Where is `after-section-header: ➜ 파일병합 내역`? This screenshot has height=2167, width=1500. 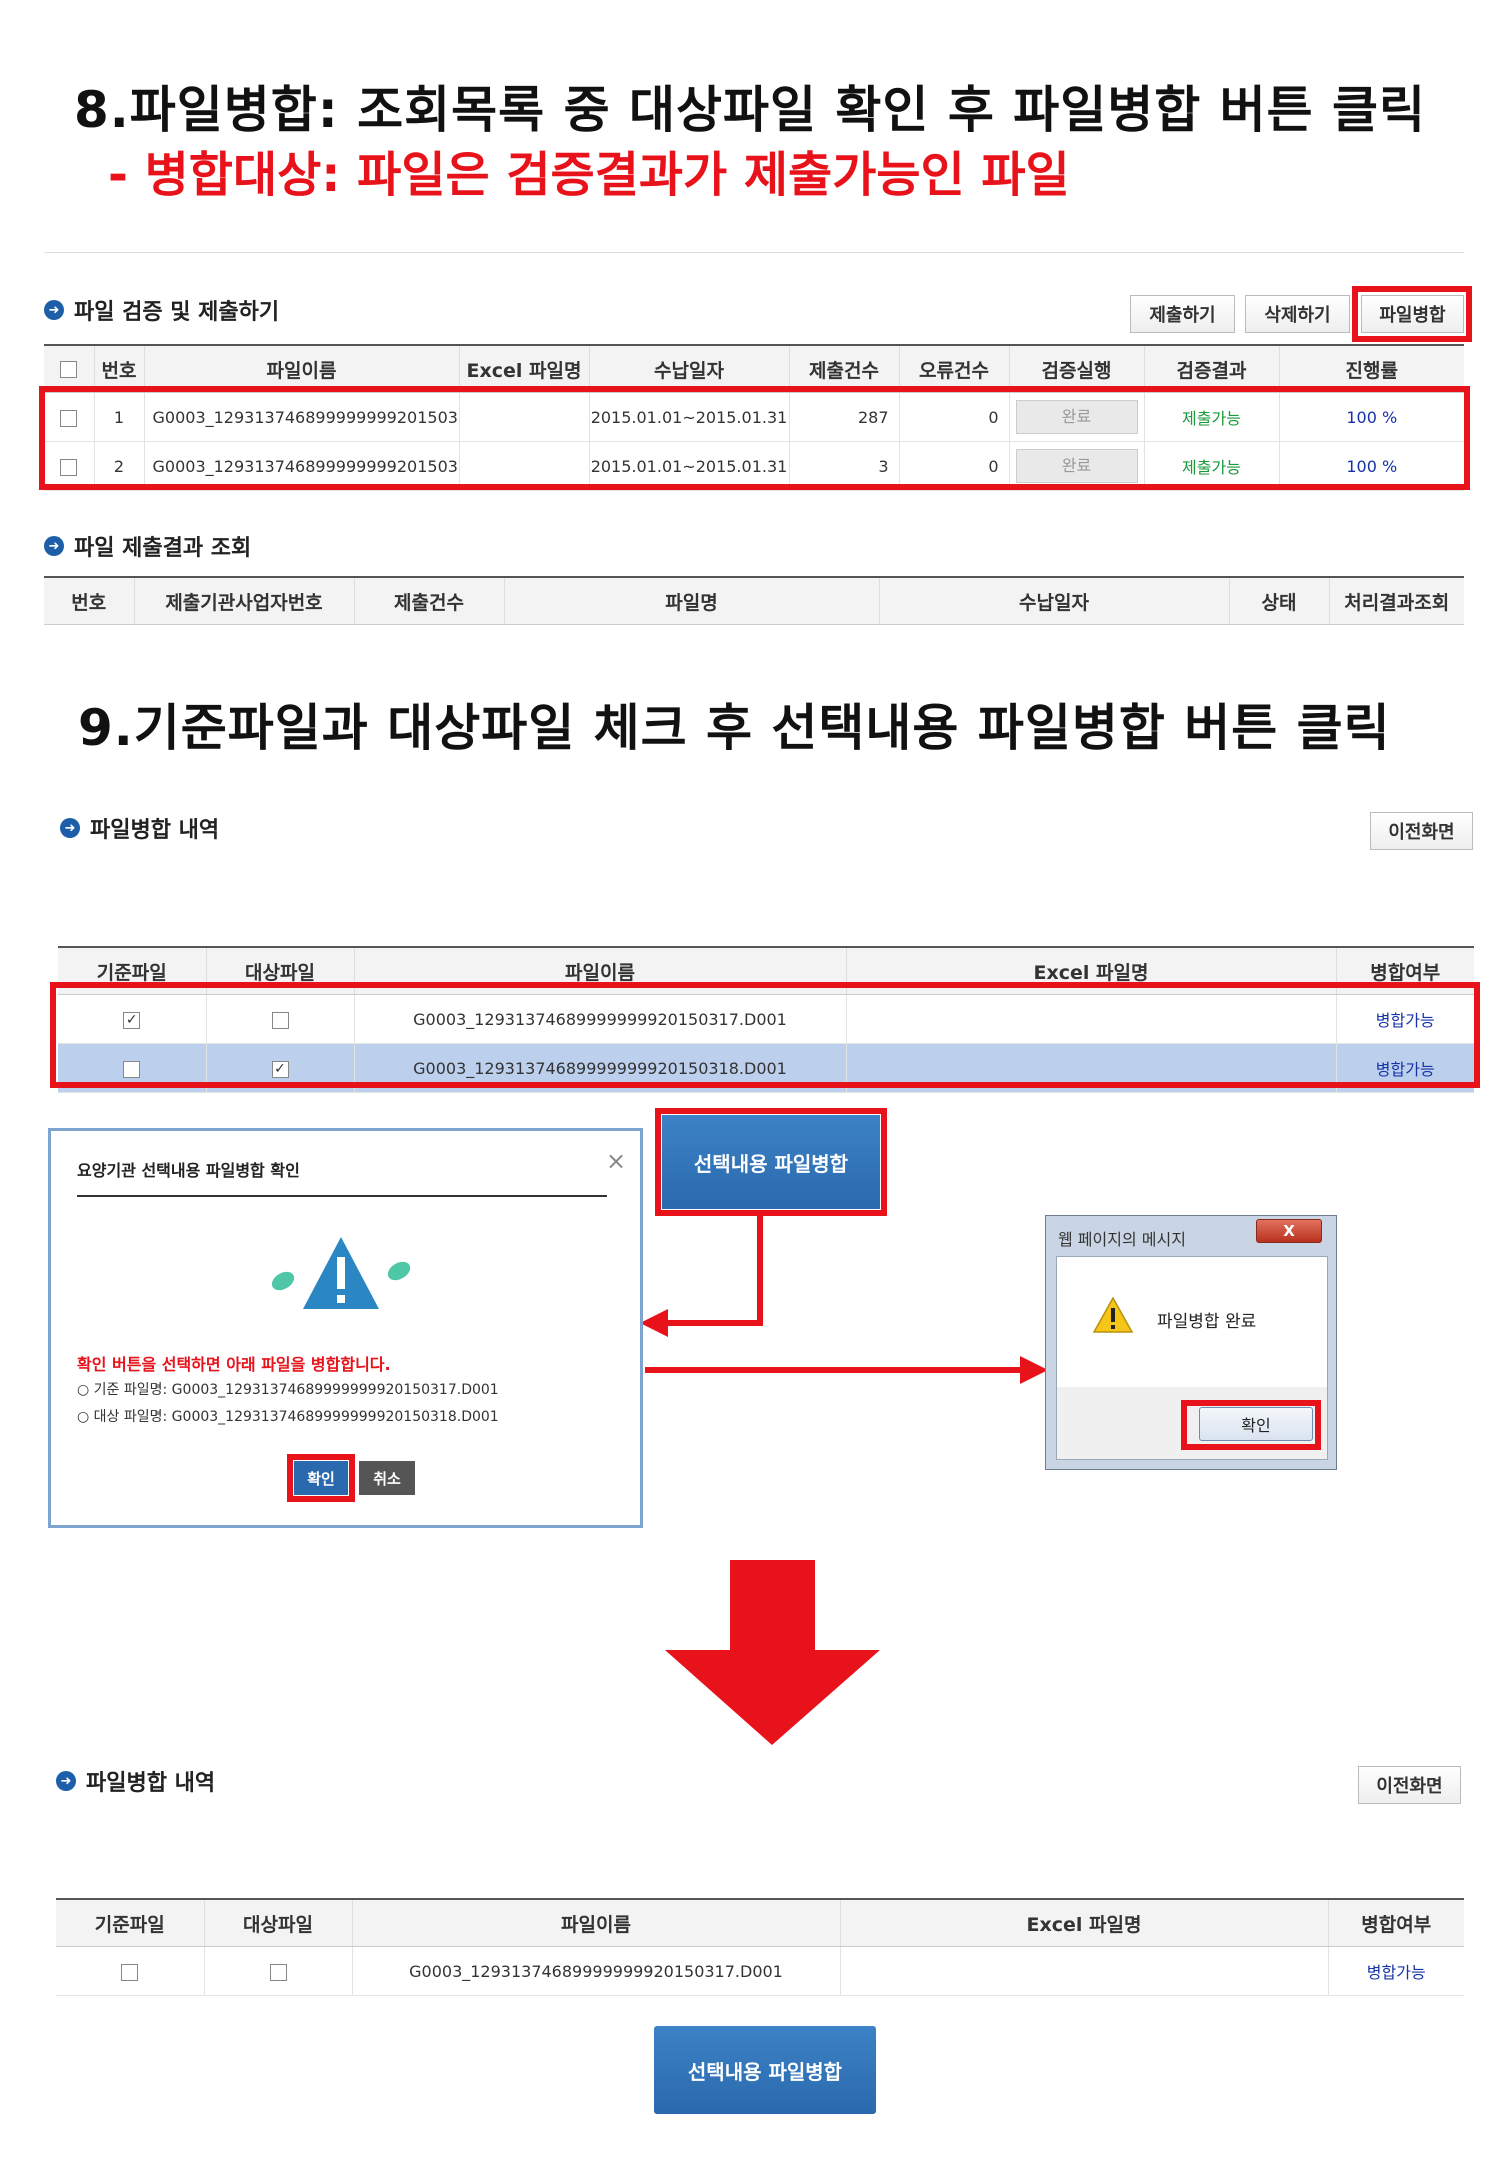
after-section-header: ➜ 파일병합 내역 is located at coordinates (135, 1781).